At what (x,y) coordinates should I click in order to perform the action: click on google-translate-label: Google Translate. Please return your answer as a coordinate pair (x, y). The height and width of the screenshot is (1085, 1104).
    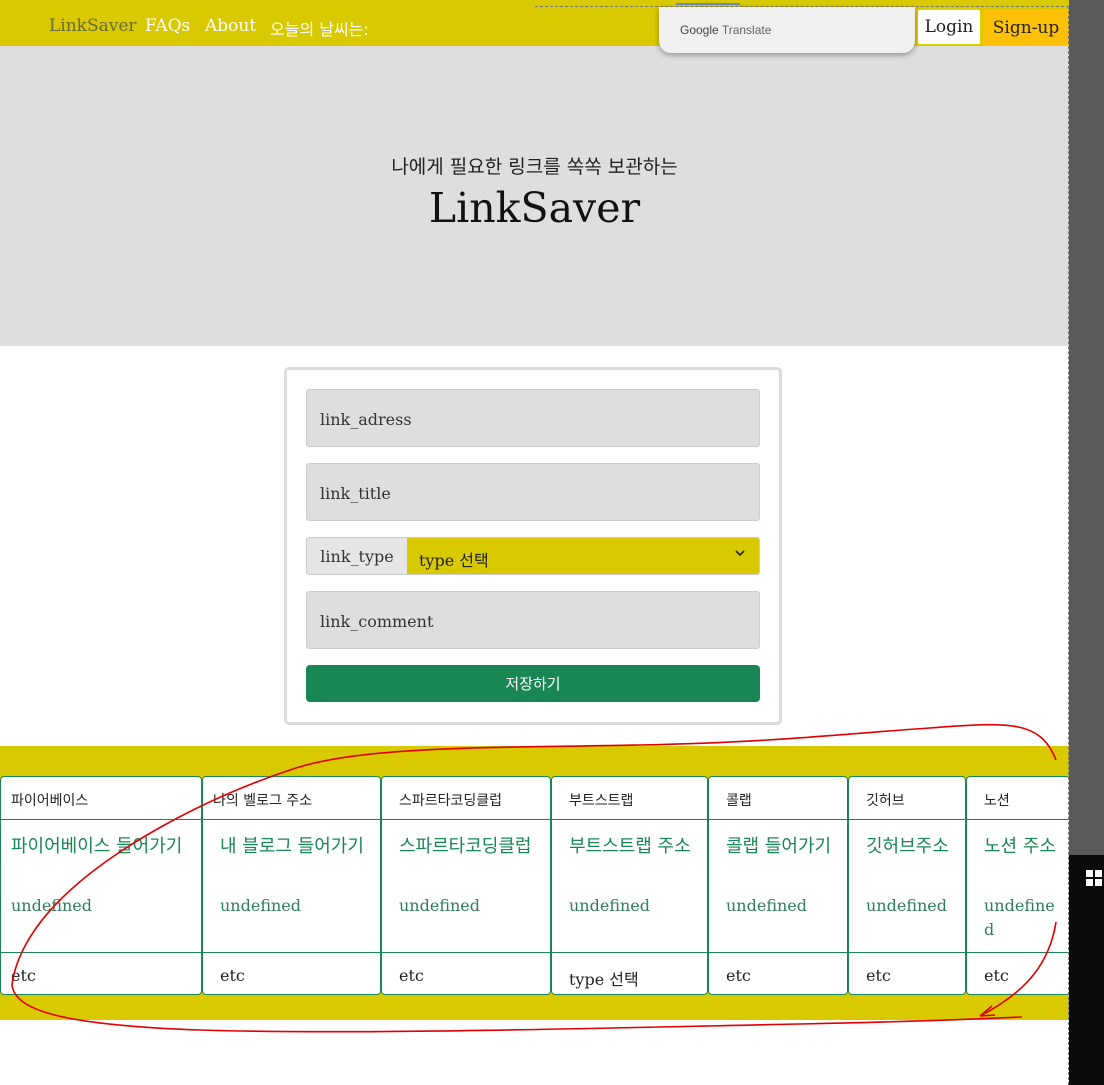
    Looking at the image, I should click on (725, 30).